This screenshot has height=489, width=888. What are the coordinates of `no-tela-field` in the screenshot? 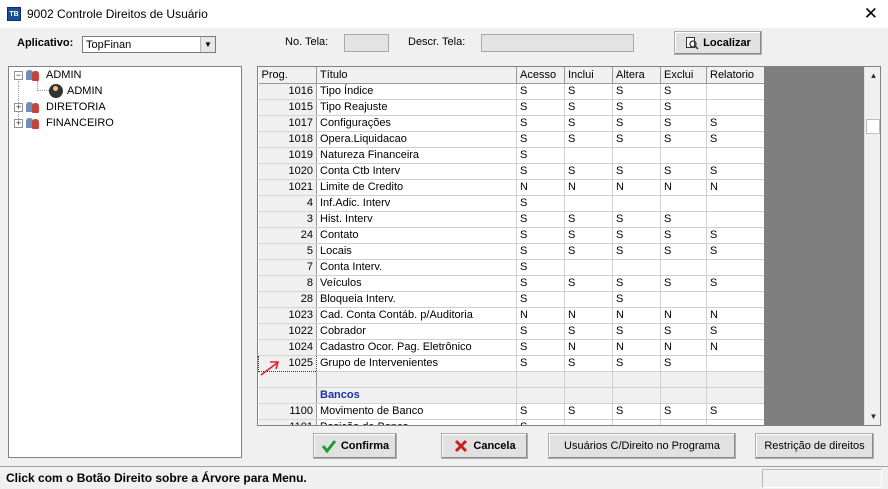 It's located at (366, 43).